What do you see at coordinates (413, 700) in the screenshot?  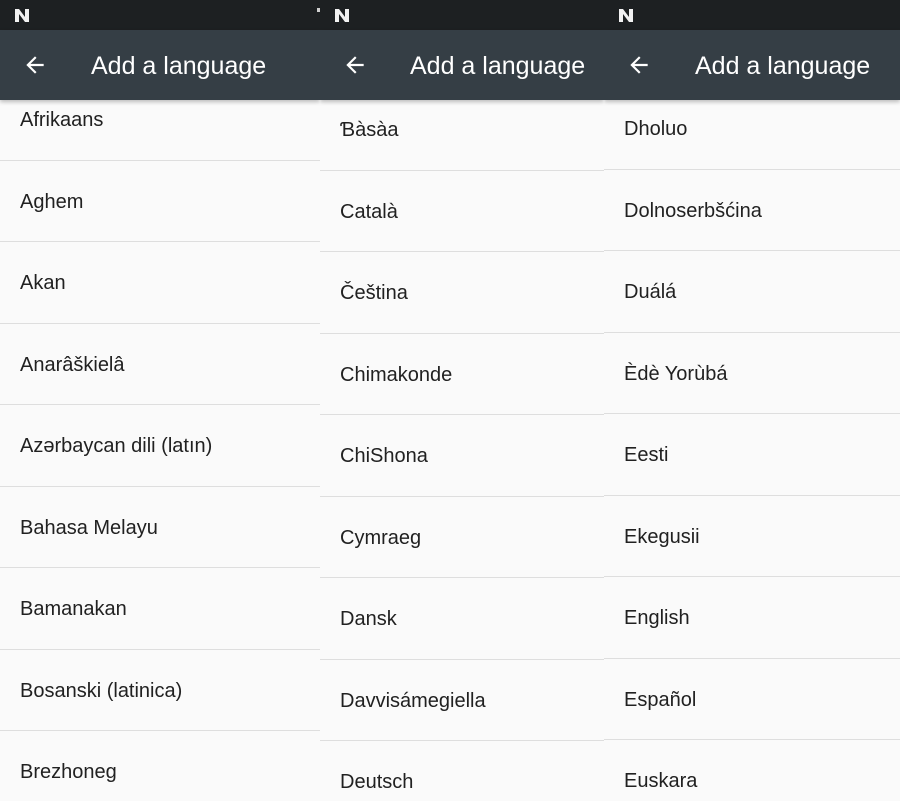 I see `language-label: Davvisámegiella` at bounding box center [413, 700].